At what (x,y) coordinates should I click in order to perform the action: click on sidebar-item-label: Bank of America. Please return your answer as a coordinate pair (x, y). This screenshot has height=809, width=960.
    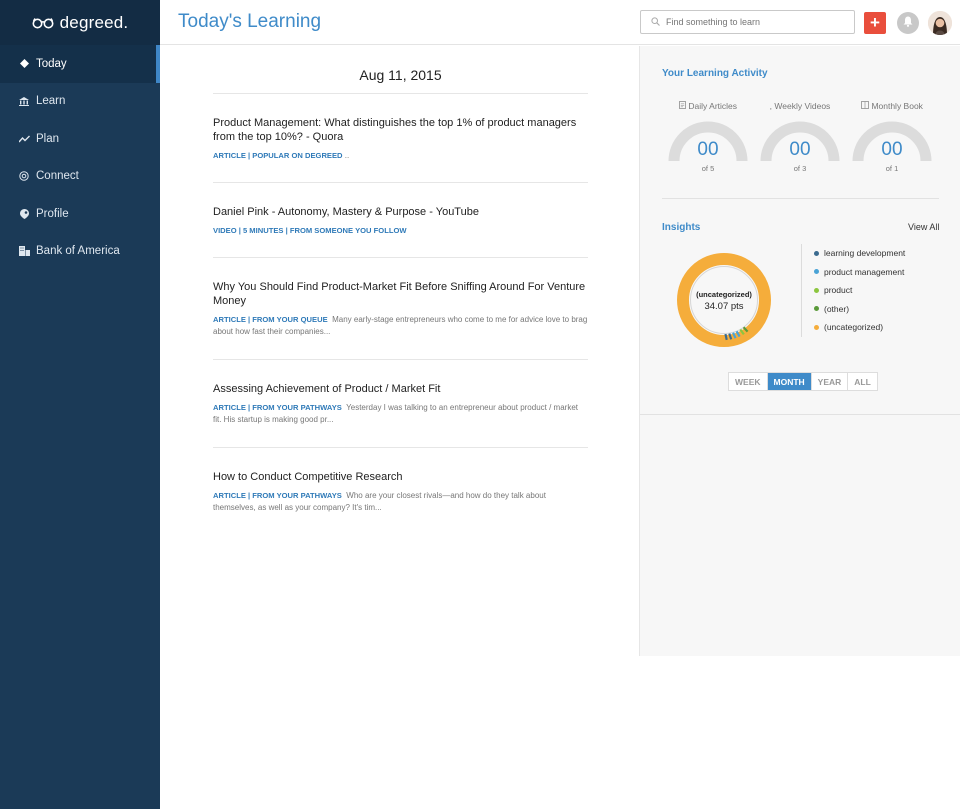
    Looking at the image, I should click on (78, 251).